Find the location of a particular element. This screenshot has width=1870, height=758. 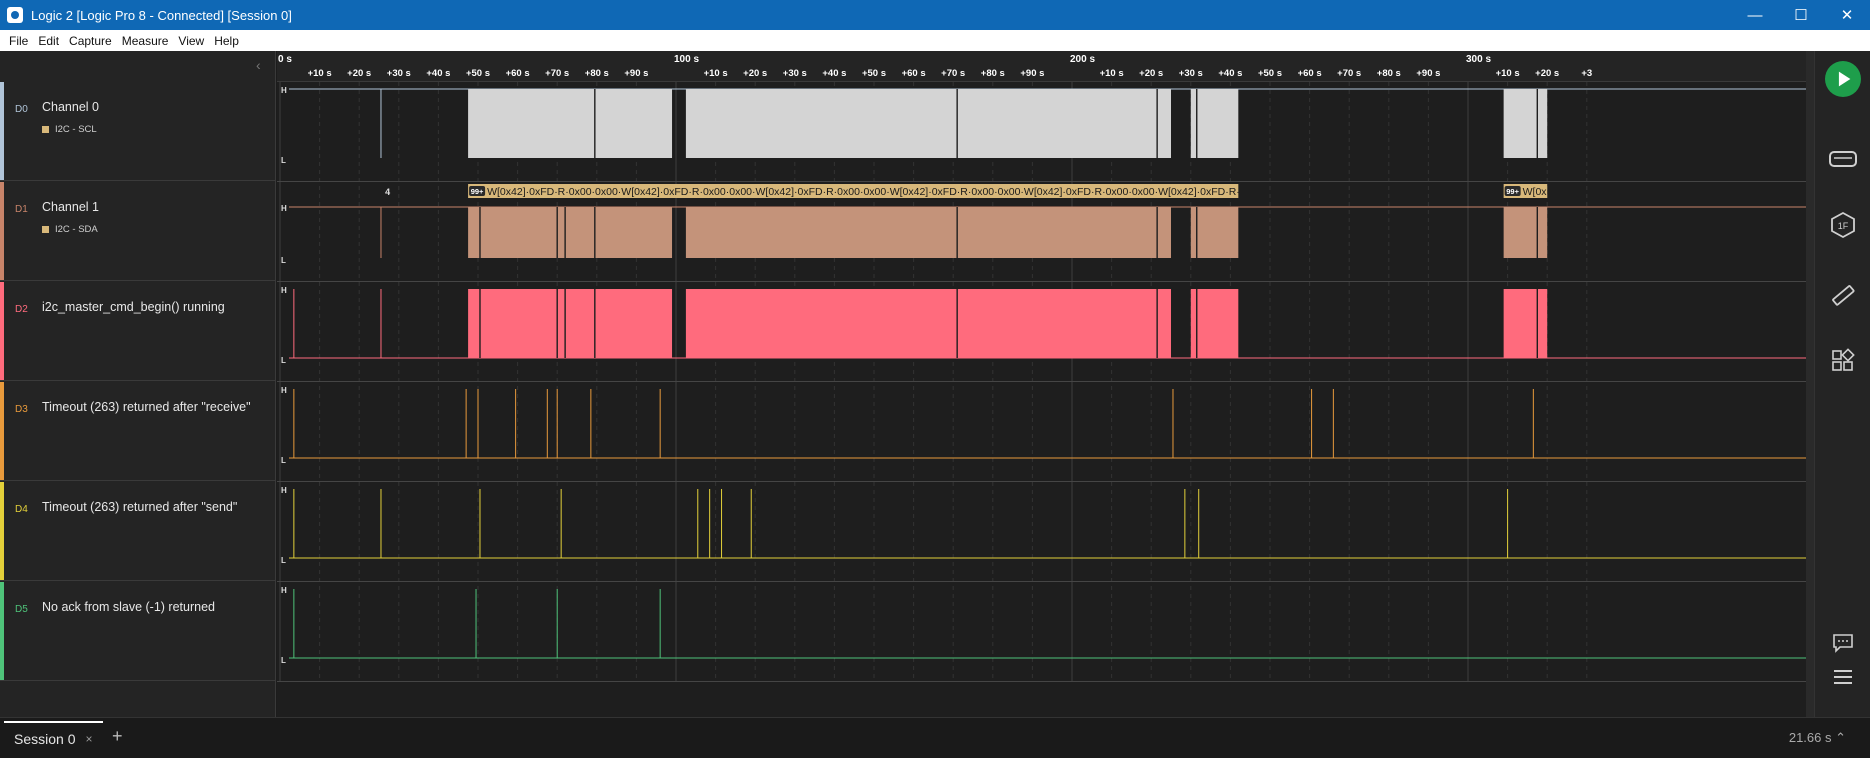

device-icon is located at coordinates (1843, 159).